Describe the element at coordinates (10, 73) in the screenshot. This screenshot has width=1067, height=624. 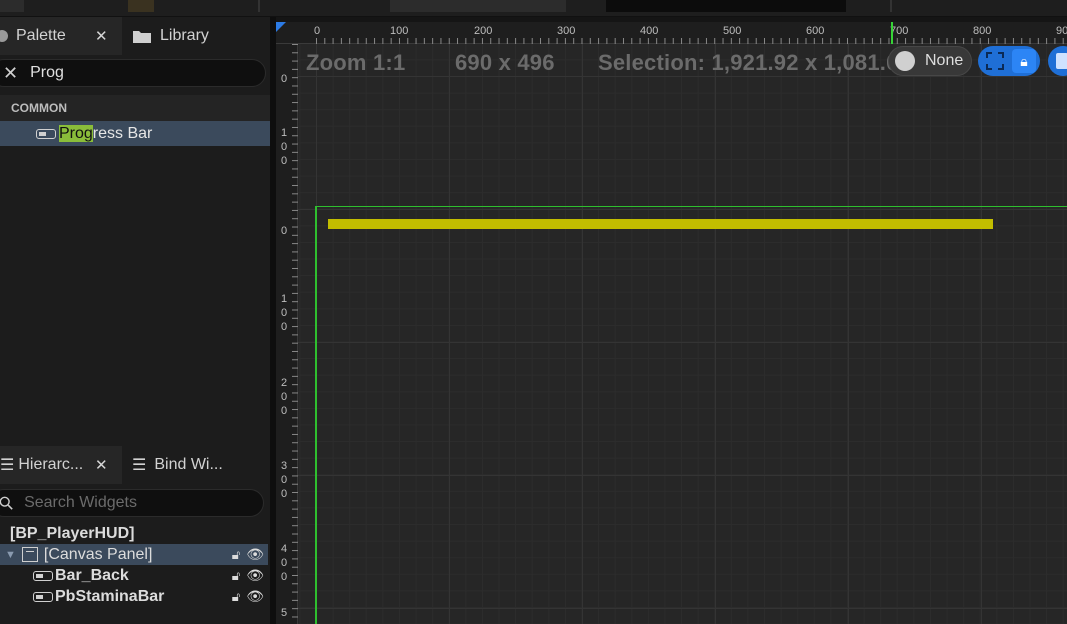
I see `clear-icon: ✕` at that location.